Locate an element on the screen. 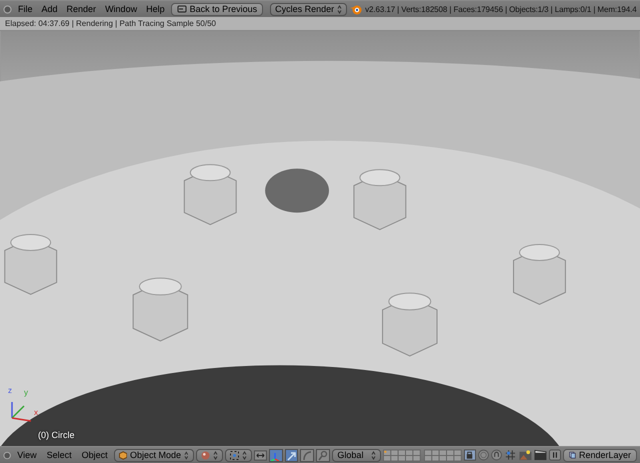 Image resolution: width=640 pixels, height=463 pixels. clapperboard-icon is located at coordinates (541, 455).